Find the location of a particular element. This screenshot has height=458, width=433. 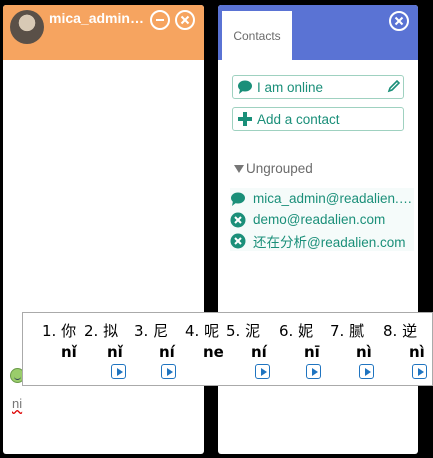

minus-icon is located at coordinates (160, 20).